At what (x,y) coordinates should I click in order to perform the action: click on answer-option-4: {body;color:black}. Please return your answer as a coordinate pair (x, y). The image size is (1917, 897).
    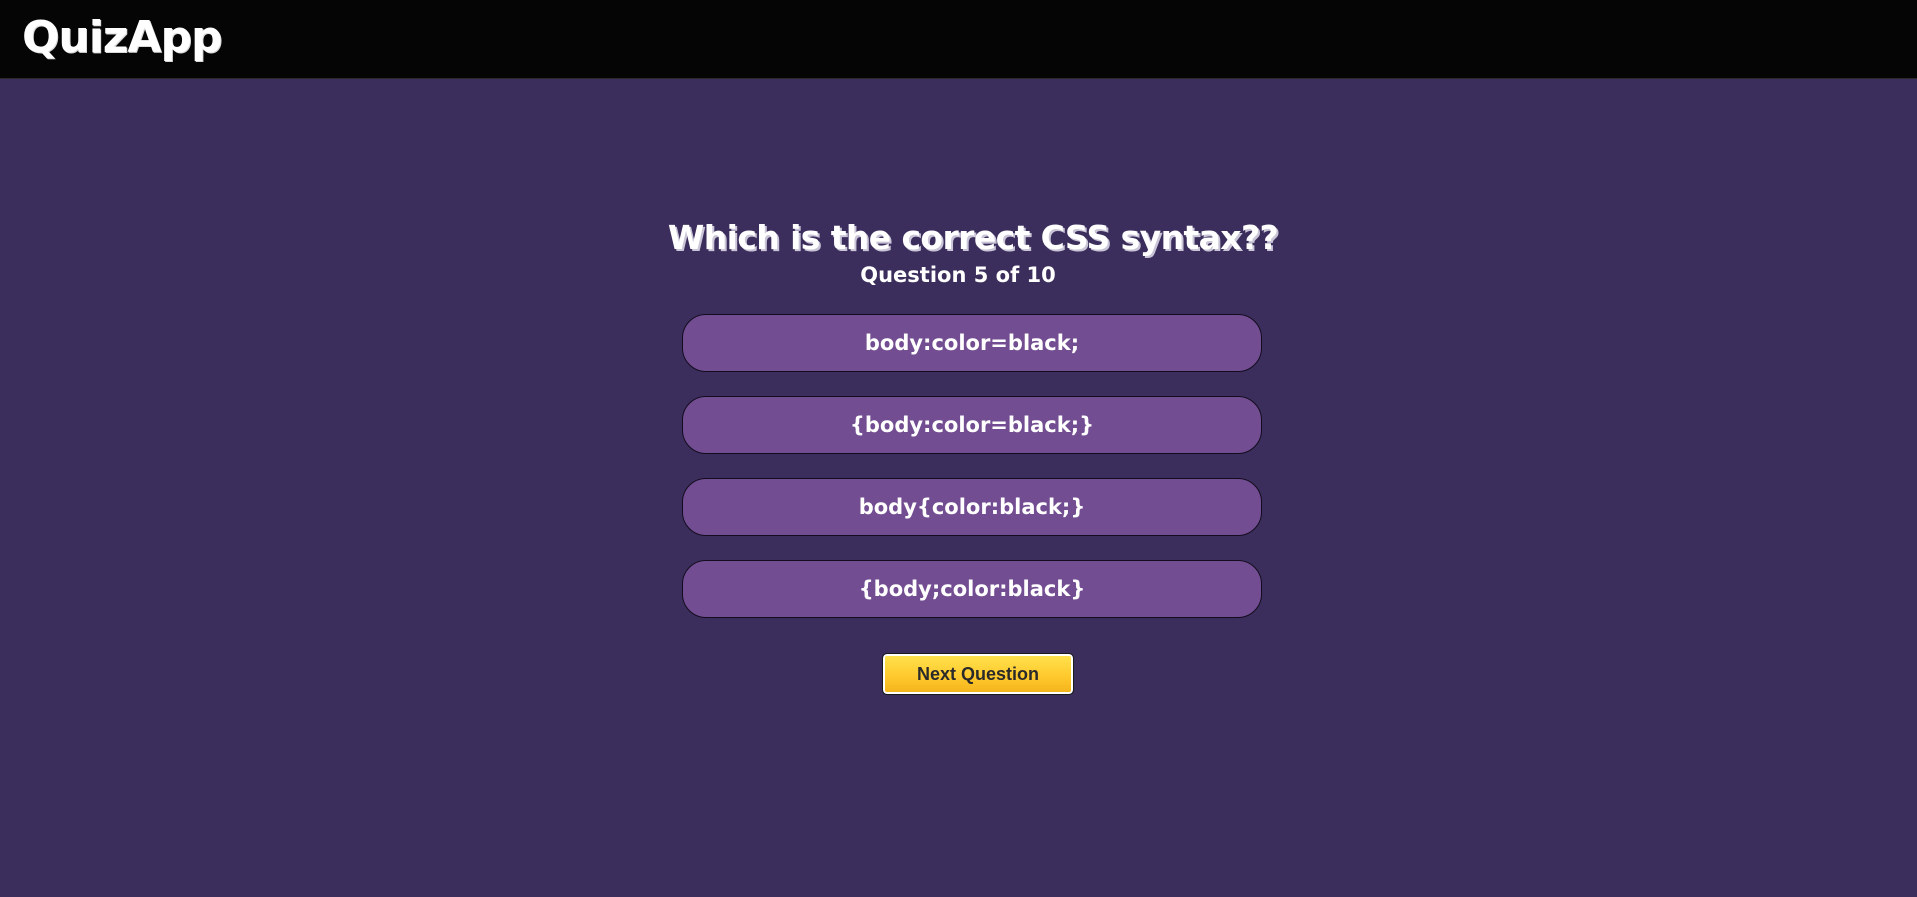
    Looking at the image, I should click on (972, 589).